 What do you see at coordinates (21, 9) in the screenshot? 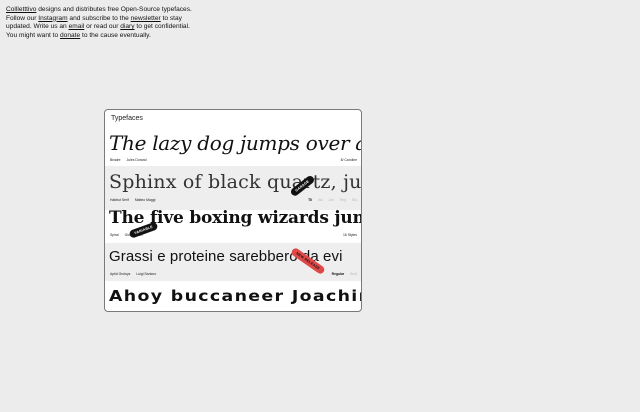
I see `brand-link: Collletttivo` at bounding box center [21, 9].